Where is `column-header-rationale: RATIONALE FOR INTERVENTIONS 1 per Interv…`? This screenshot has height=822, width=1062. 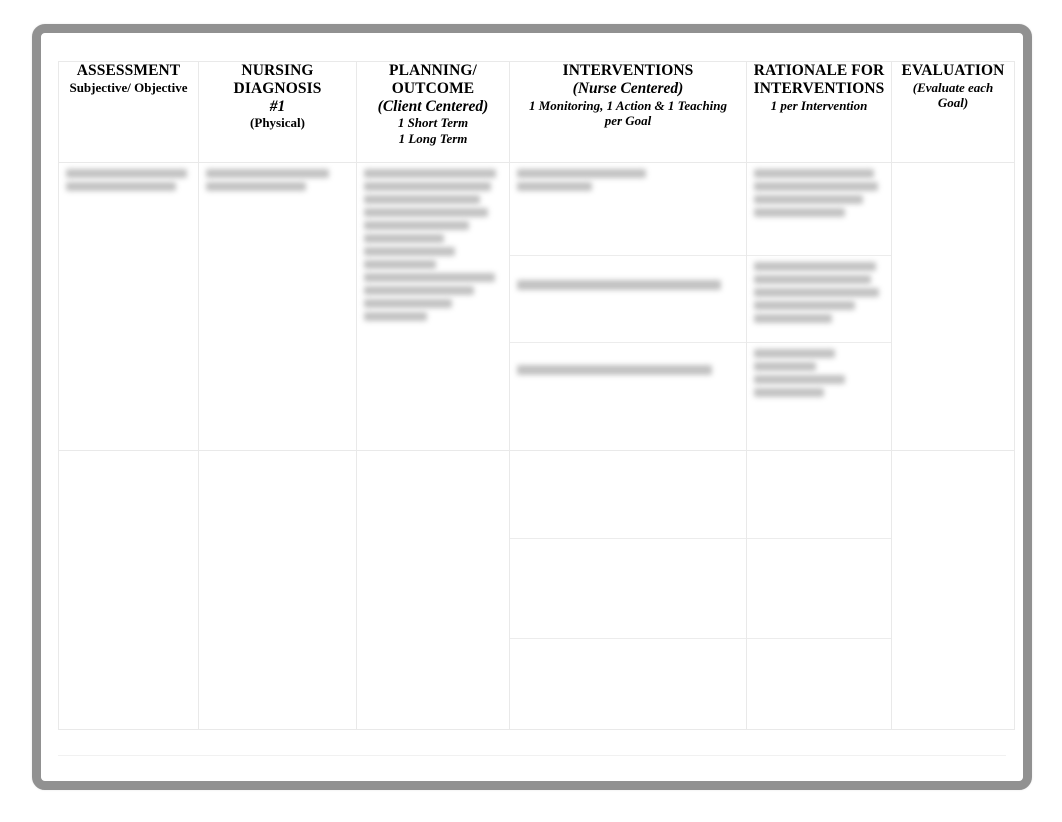
column-header-rationale: RATIONALE FOR INTERVENTIONS 1 per Interv… is located at coordinates (819, 112).